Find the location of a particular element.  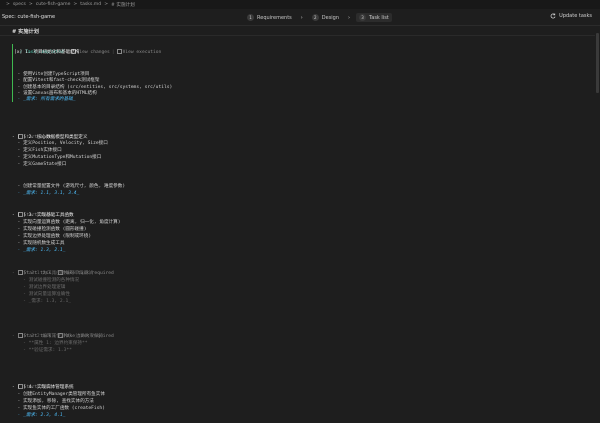

update-tasks-label: Update tasks is located at coordinates (575, 16).